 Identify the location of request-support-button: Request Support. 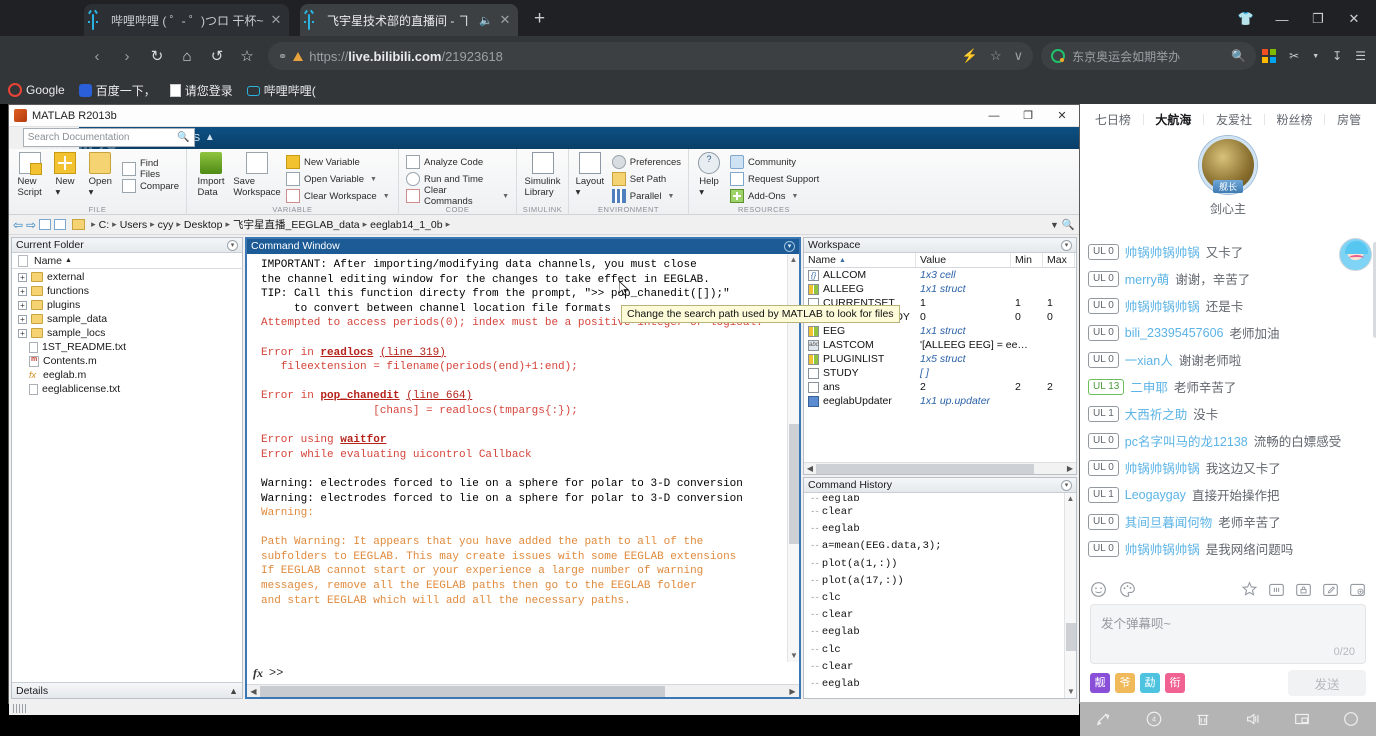
(774, 179).